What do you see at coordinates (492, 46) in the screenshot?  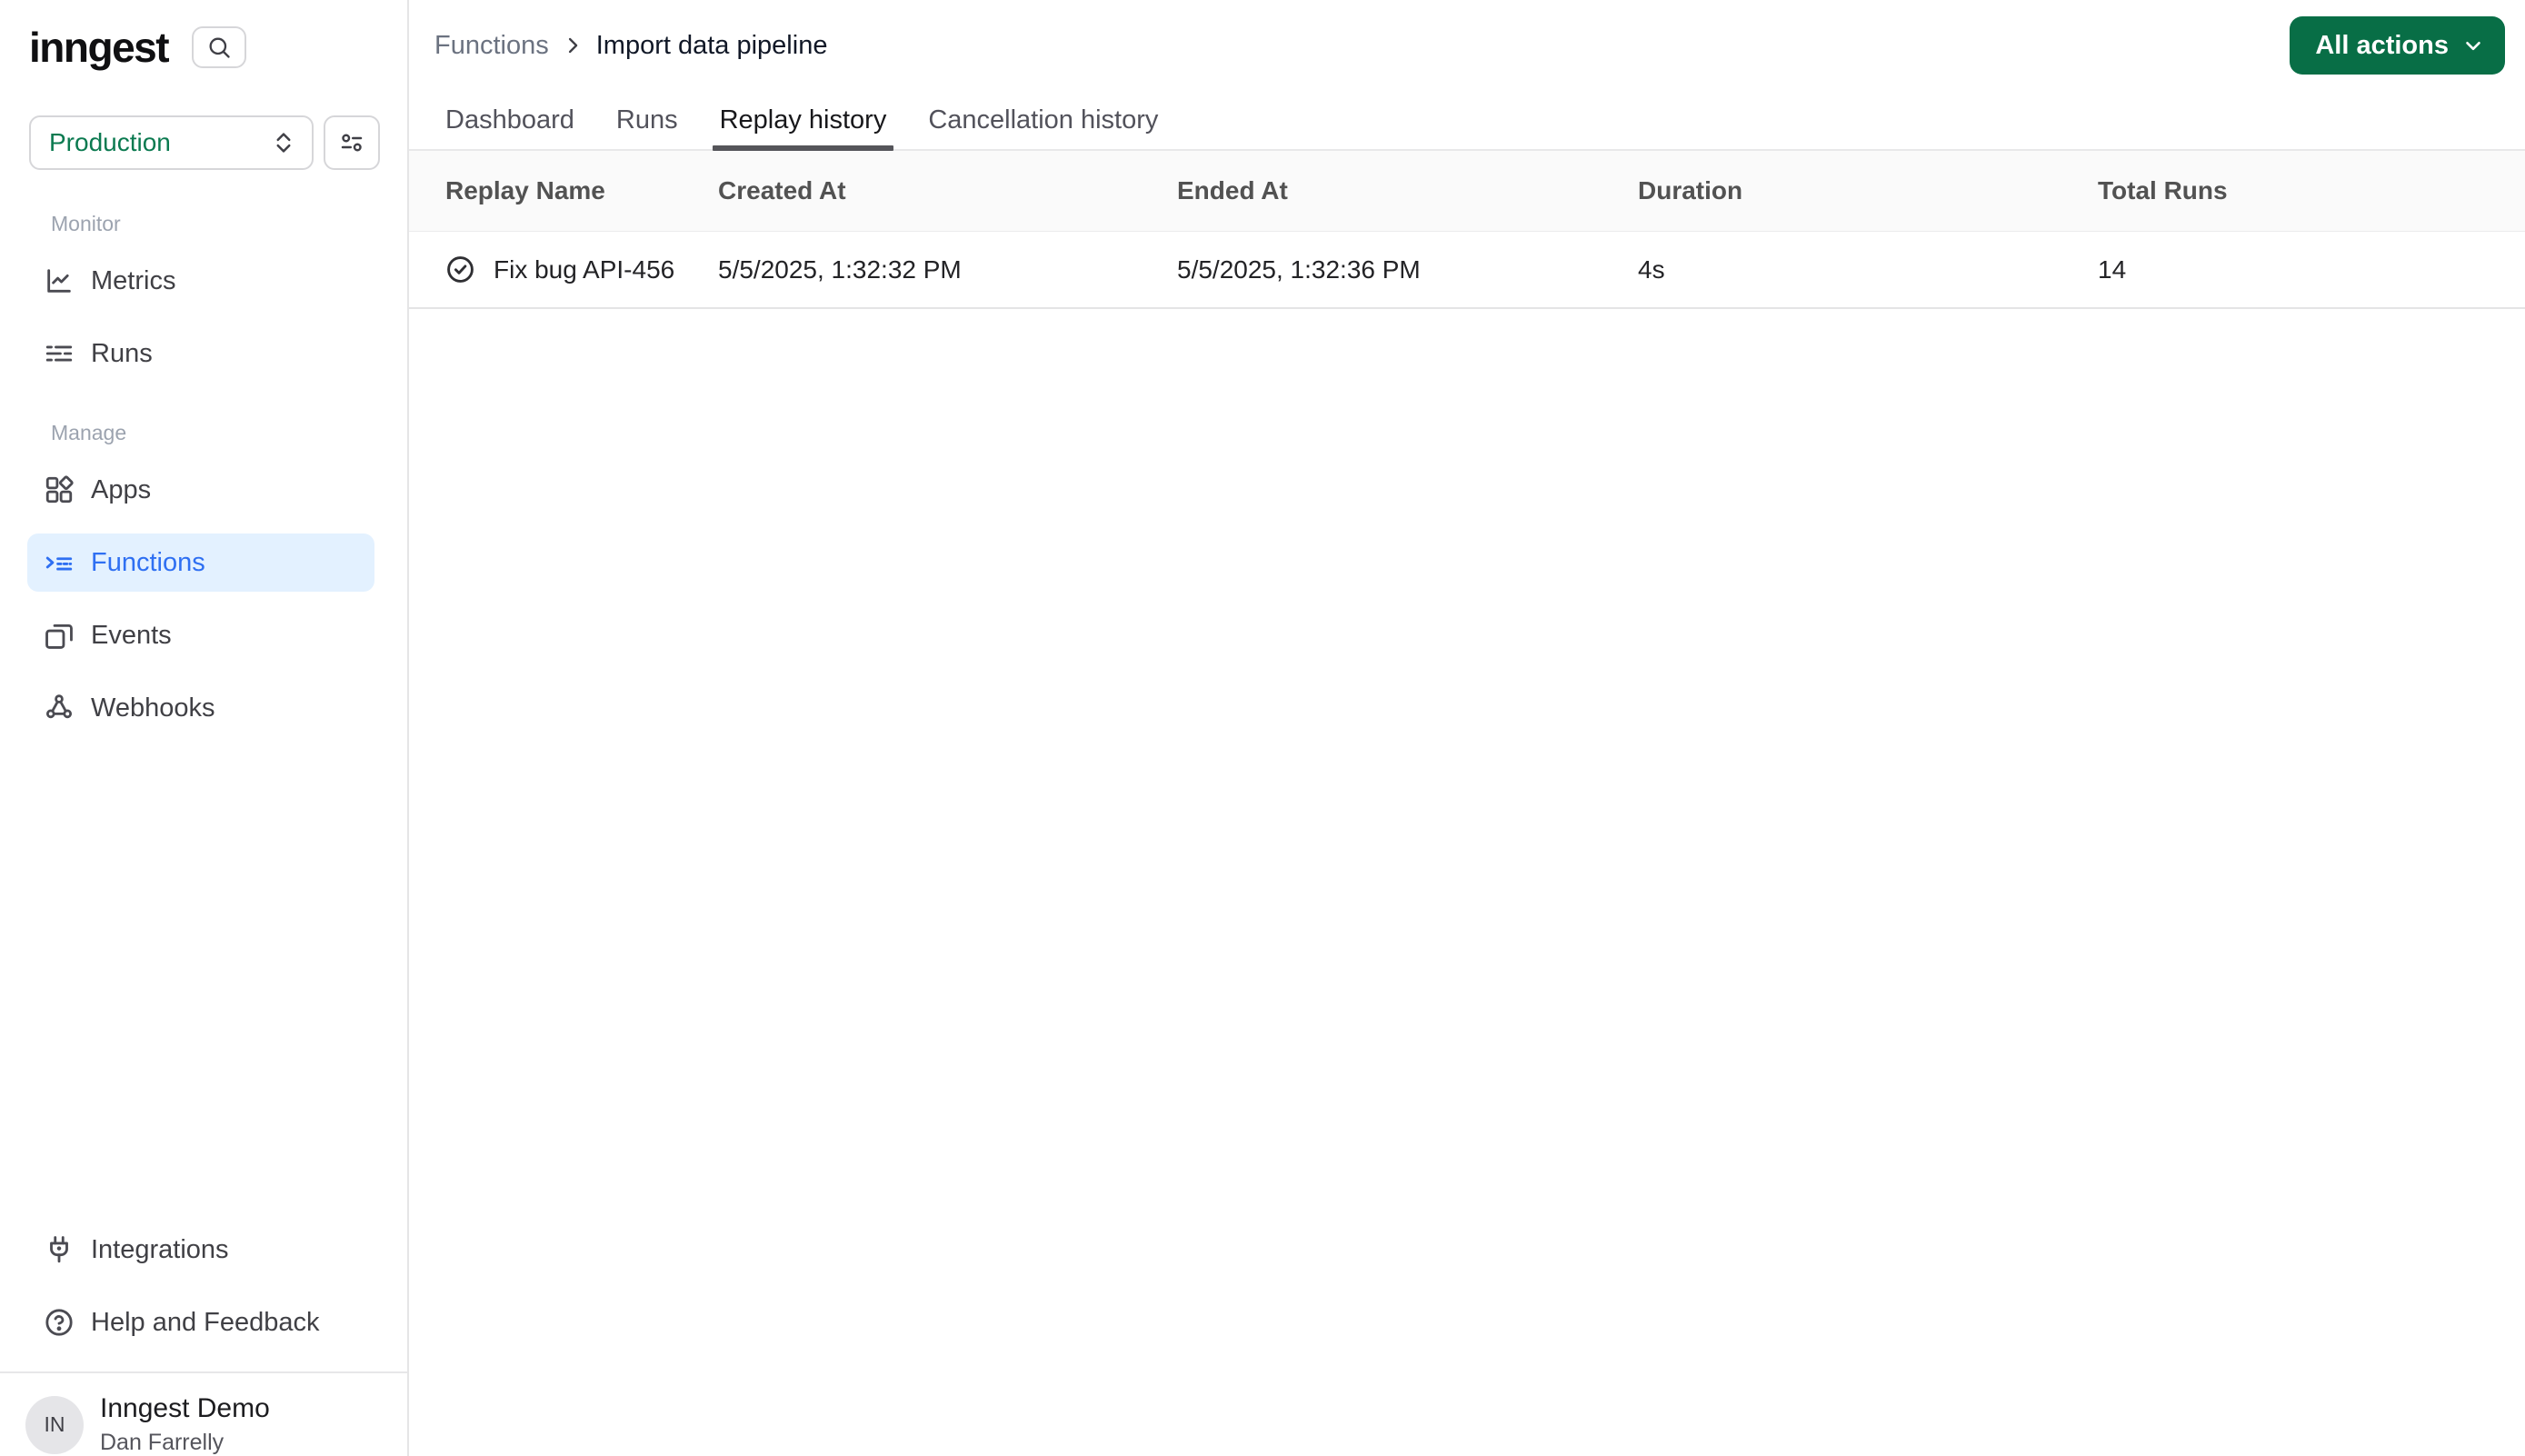 I see `breadcrumb-functions-link: Functions` at bounding box center [492, 46].